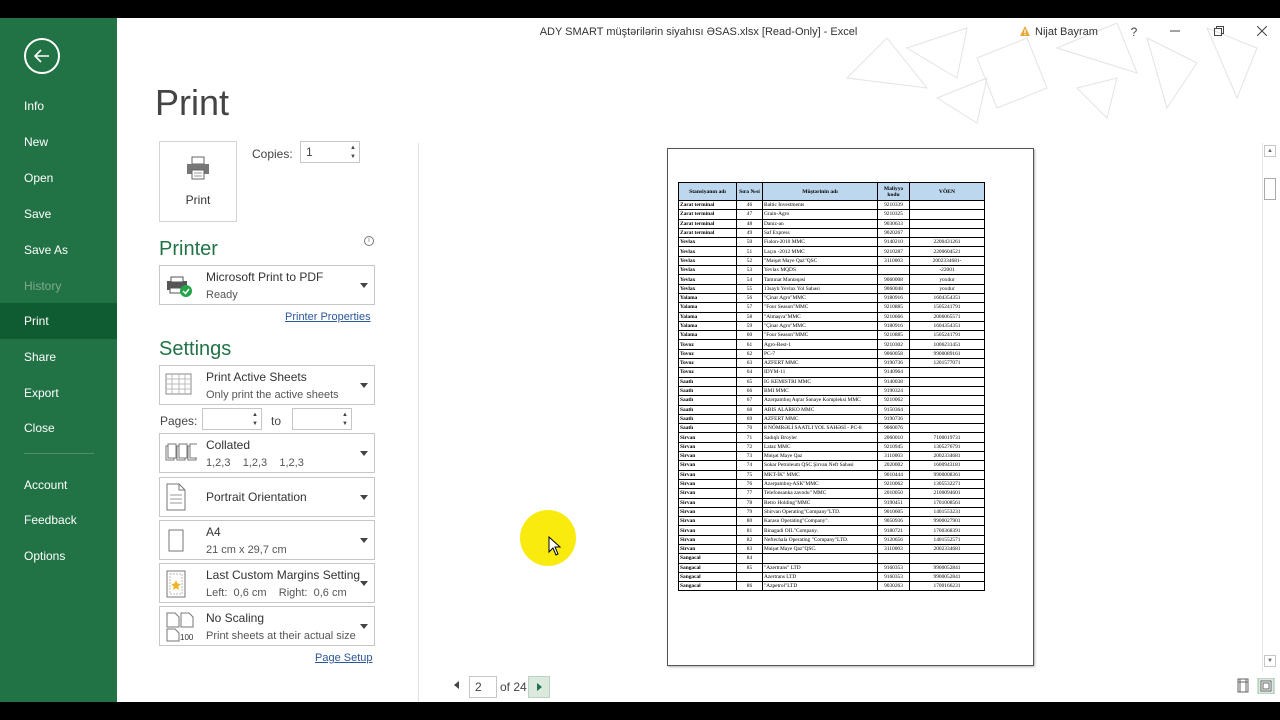 The height and width of the screenshot is (720, 1280). What do you see at coordinates (820, 279) in the screenshot?
I see `table-cell: Tamınat Məntəqəsi` at bounding box center [820, 279].